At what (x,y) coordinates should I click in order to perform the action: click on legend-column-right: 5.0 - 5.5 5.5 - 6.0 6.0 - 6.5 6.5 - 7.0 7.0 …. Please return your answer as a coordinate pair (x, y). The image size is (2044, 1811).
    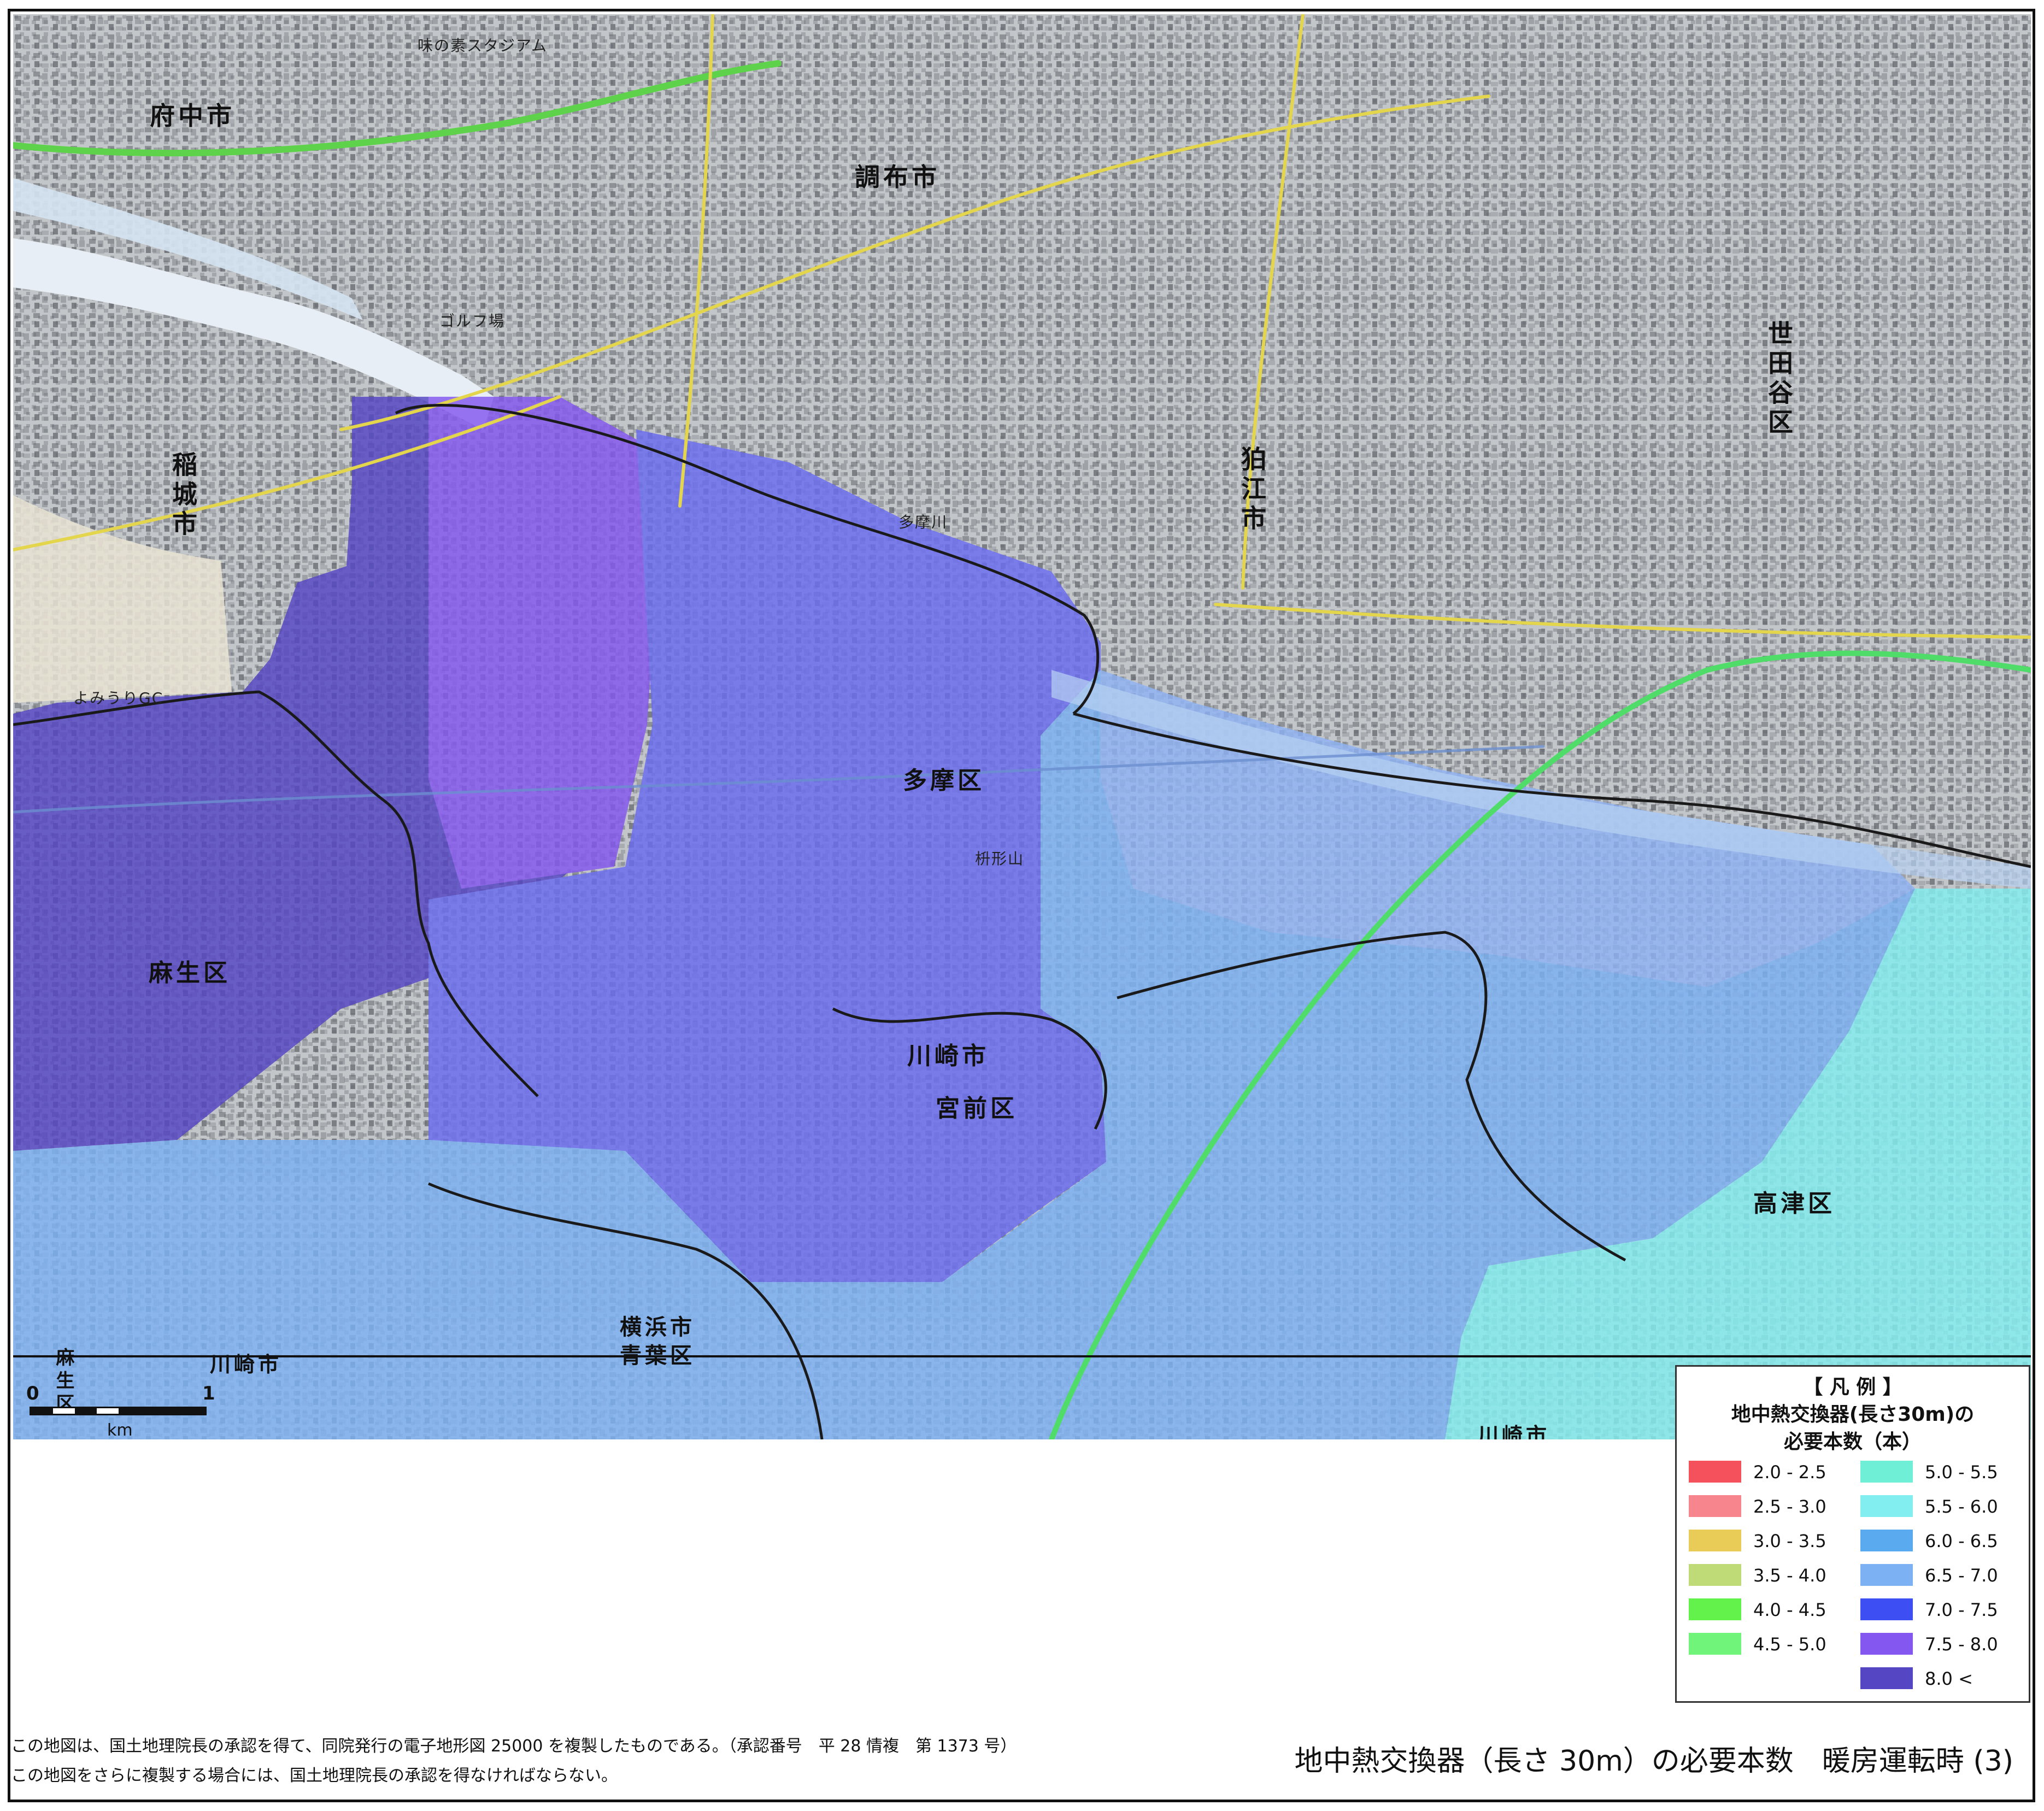
    Looking at the image, I should click on (1942, 1578).